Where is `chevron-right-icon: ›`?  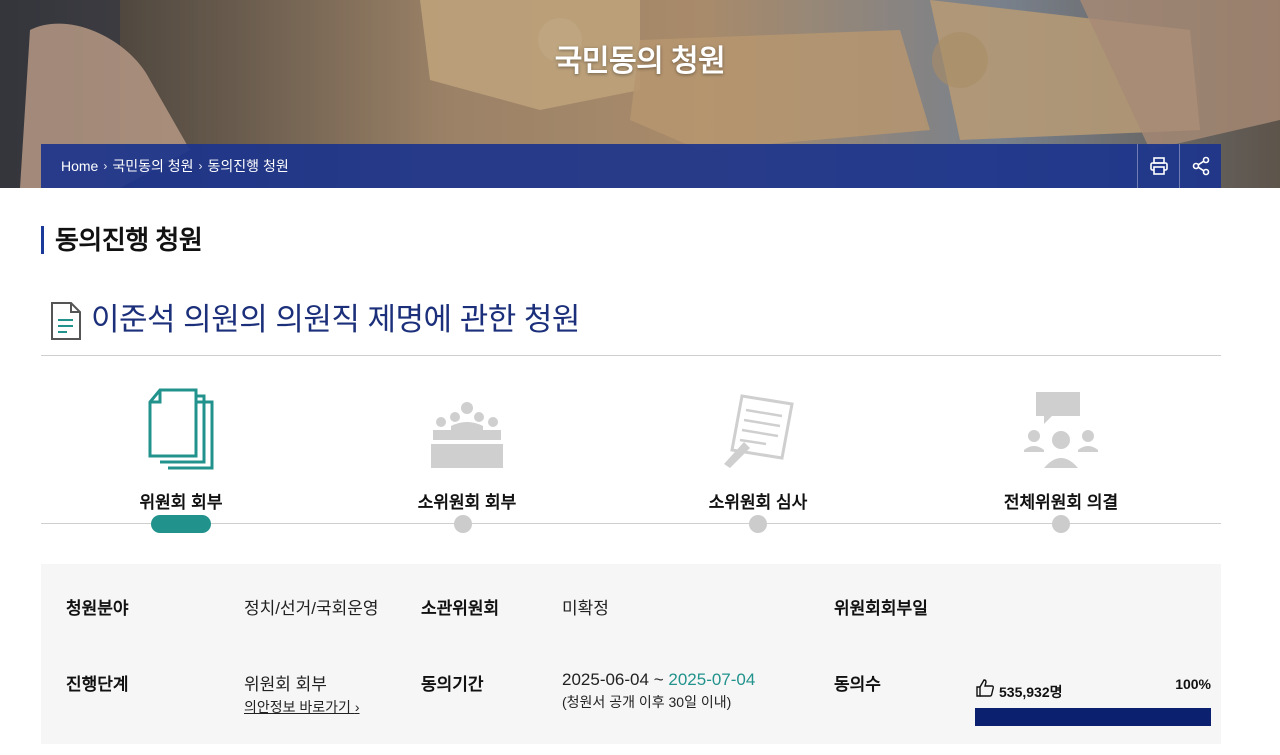 chevron-right-icon: › is located at coordinates (357, 707).